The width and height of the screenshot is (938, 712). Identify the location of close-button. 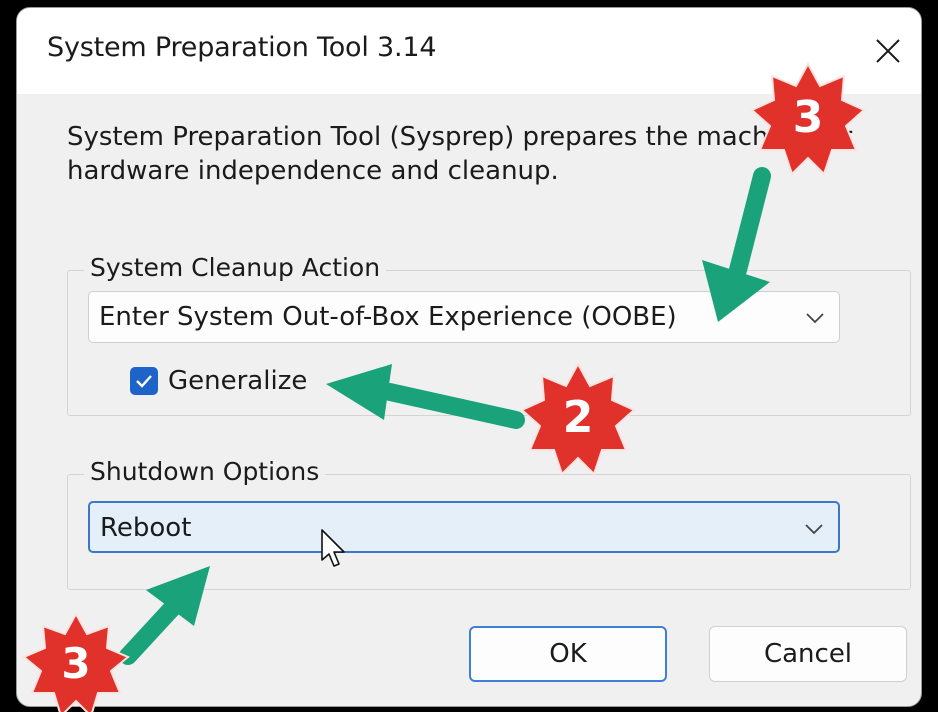
(888, 51).